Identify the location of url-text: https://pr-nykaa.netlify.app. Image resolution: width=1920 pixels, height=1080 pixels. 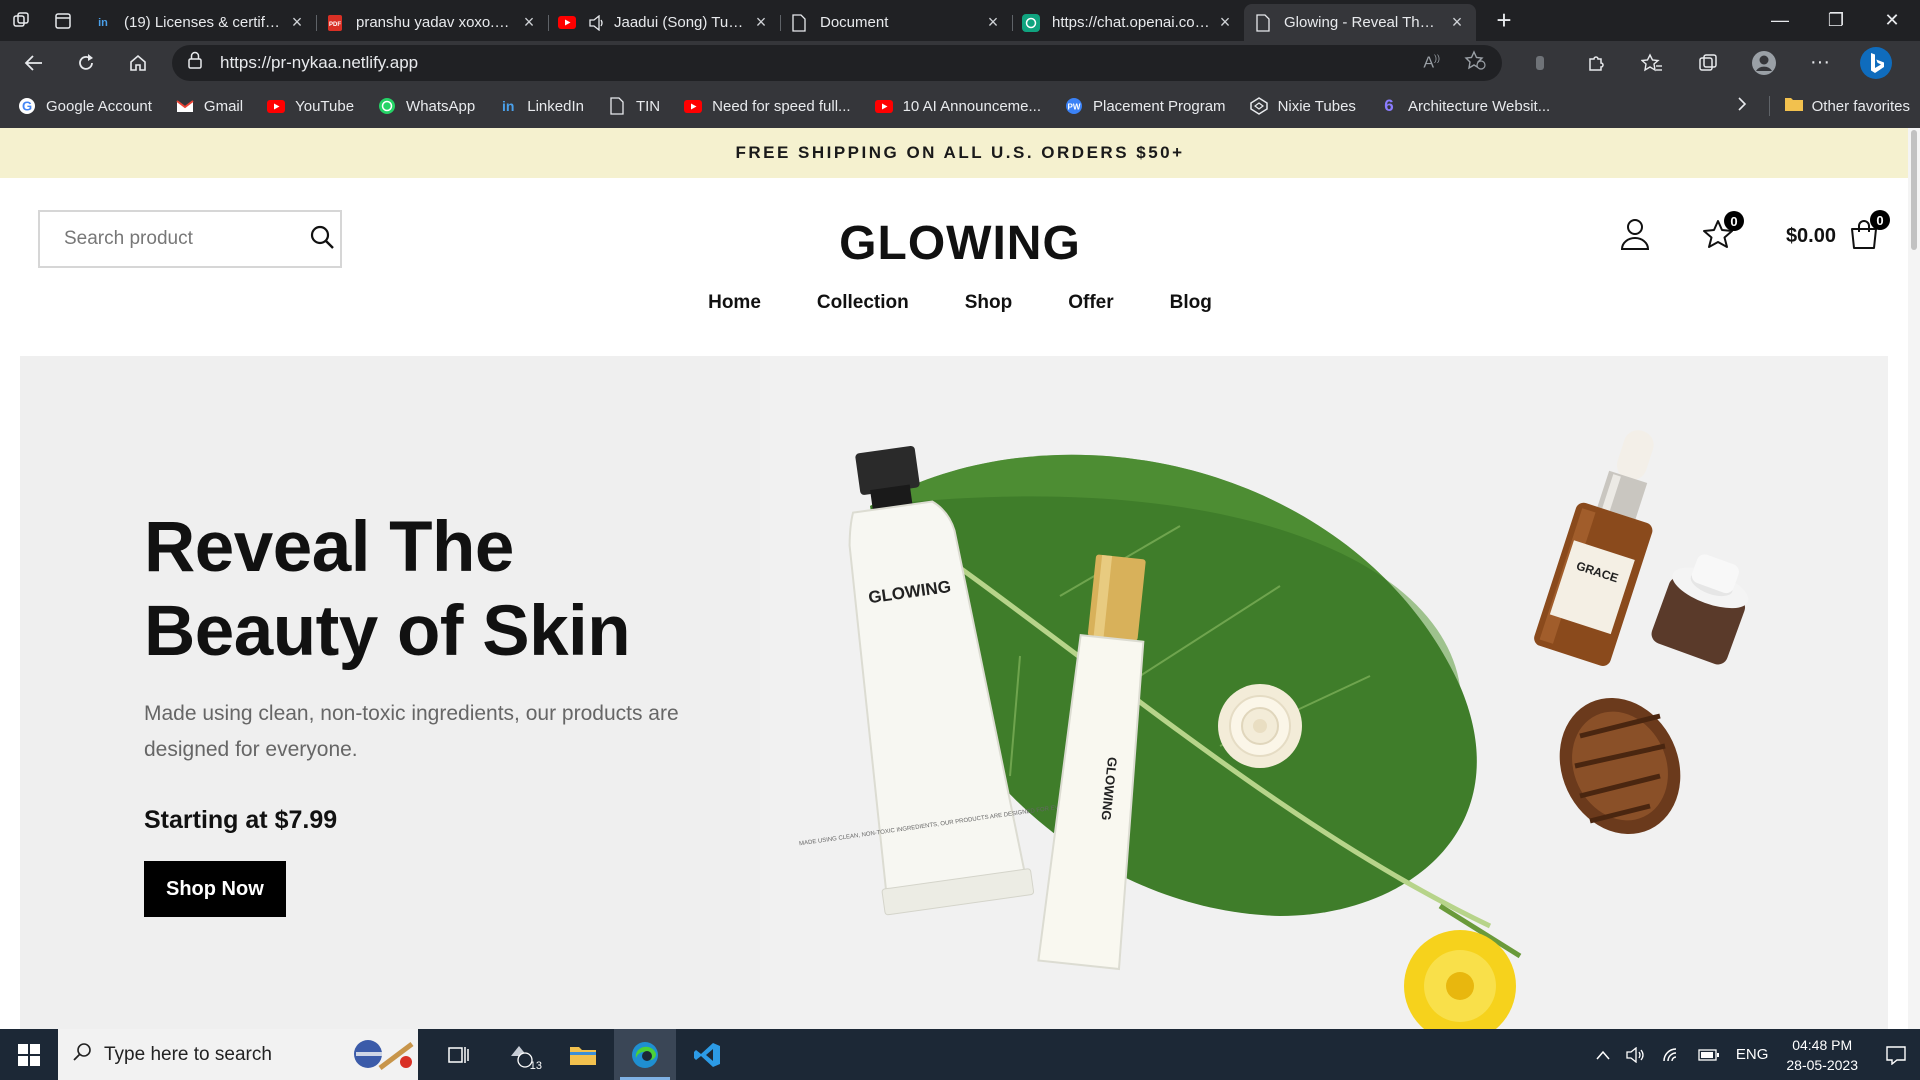
(809, 63).